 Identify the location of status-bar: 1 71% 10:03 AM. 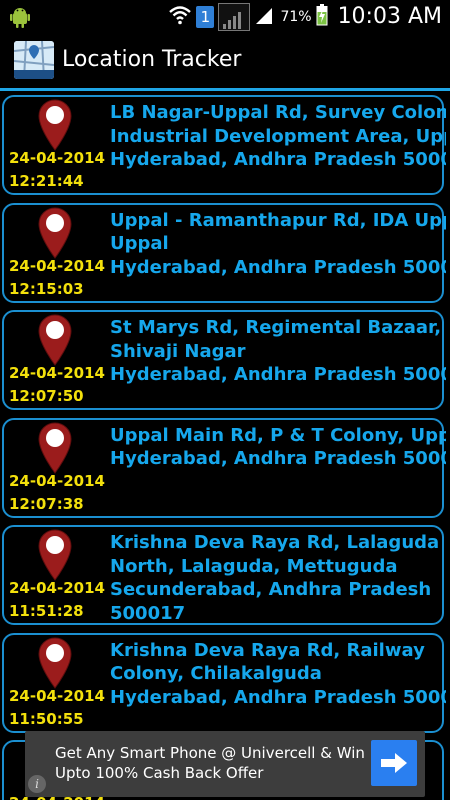
(225, 16).